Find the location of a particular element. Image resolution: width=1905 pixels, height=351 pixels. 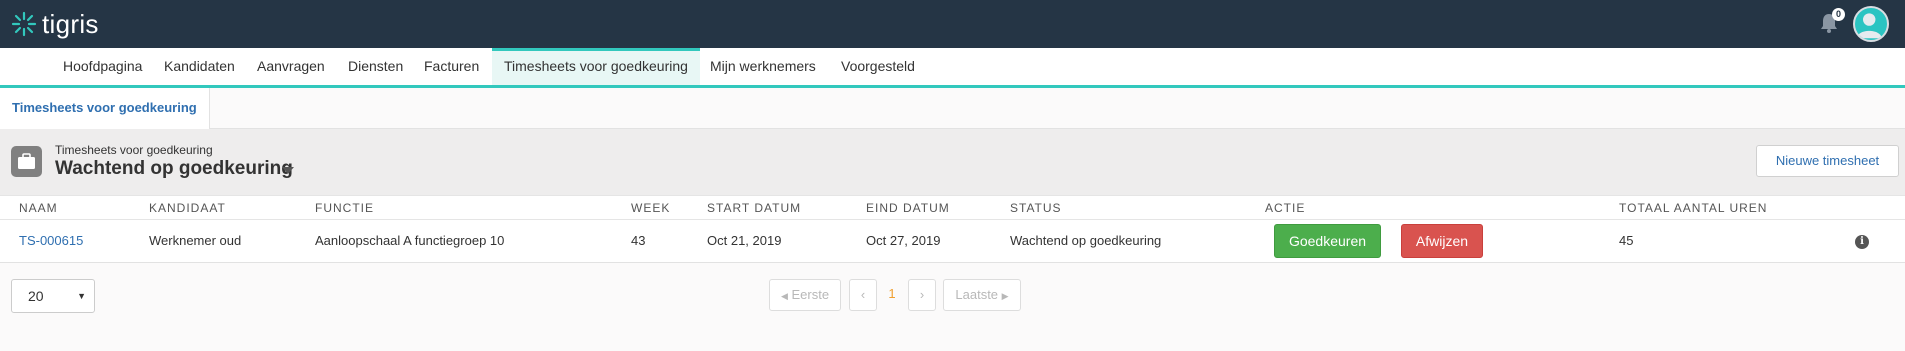

timesheet-id-link: TS-000615 is located at coordinates (51, 241).